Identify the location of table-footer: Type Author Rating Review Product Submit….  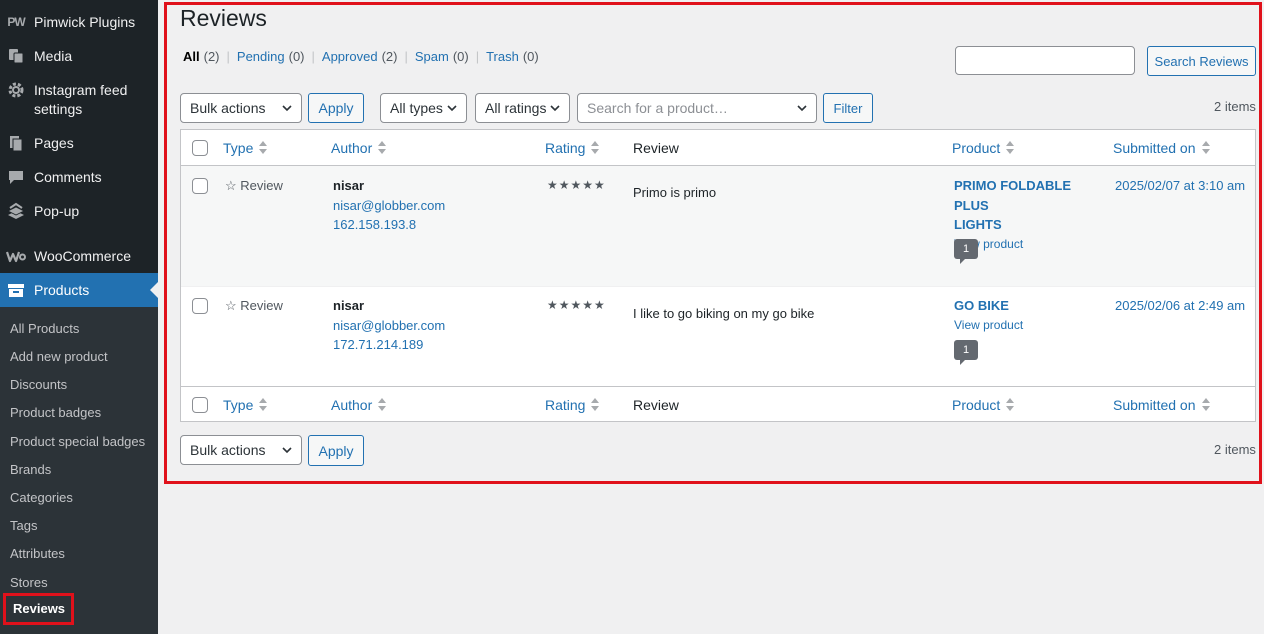
(718, 404).